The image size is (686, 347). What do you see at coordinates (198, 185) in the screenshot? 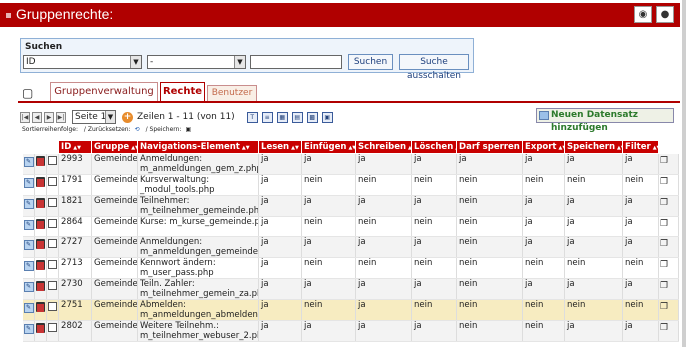
I see `cell-navigation: Kursverwaltung: _modul_tools.php` at bounding box center [198, 185].